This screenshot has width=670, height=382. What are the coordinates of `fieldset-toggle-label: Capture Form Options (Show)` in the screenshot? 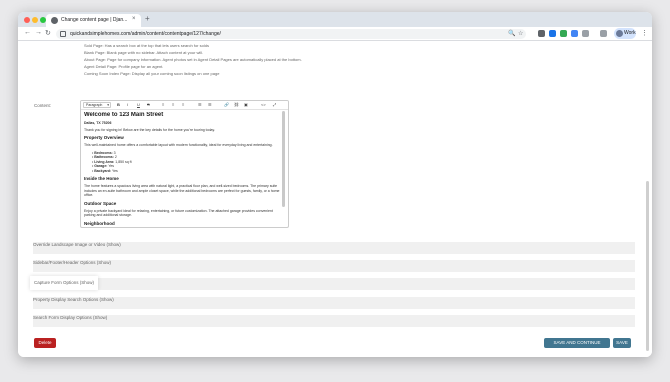 It's located at (64, 282).